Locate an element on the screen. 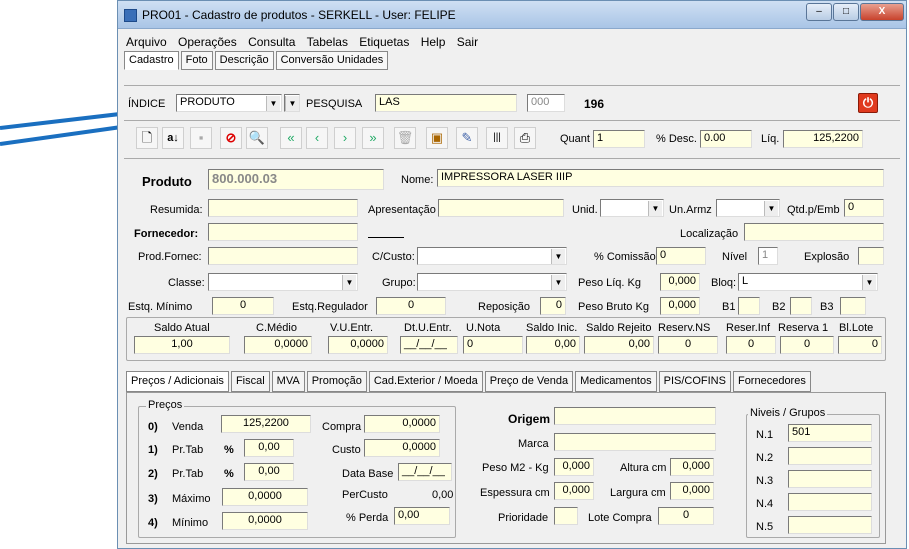  tab-foto: Foto is located at coordinates (196, 60).